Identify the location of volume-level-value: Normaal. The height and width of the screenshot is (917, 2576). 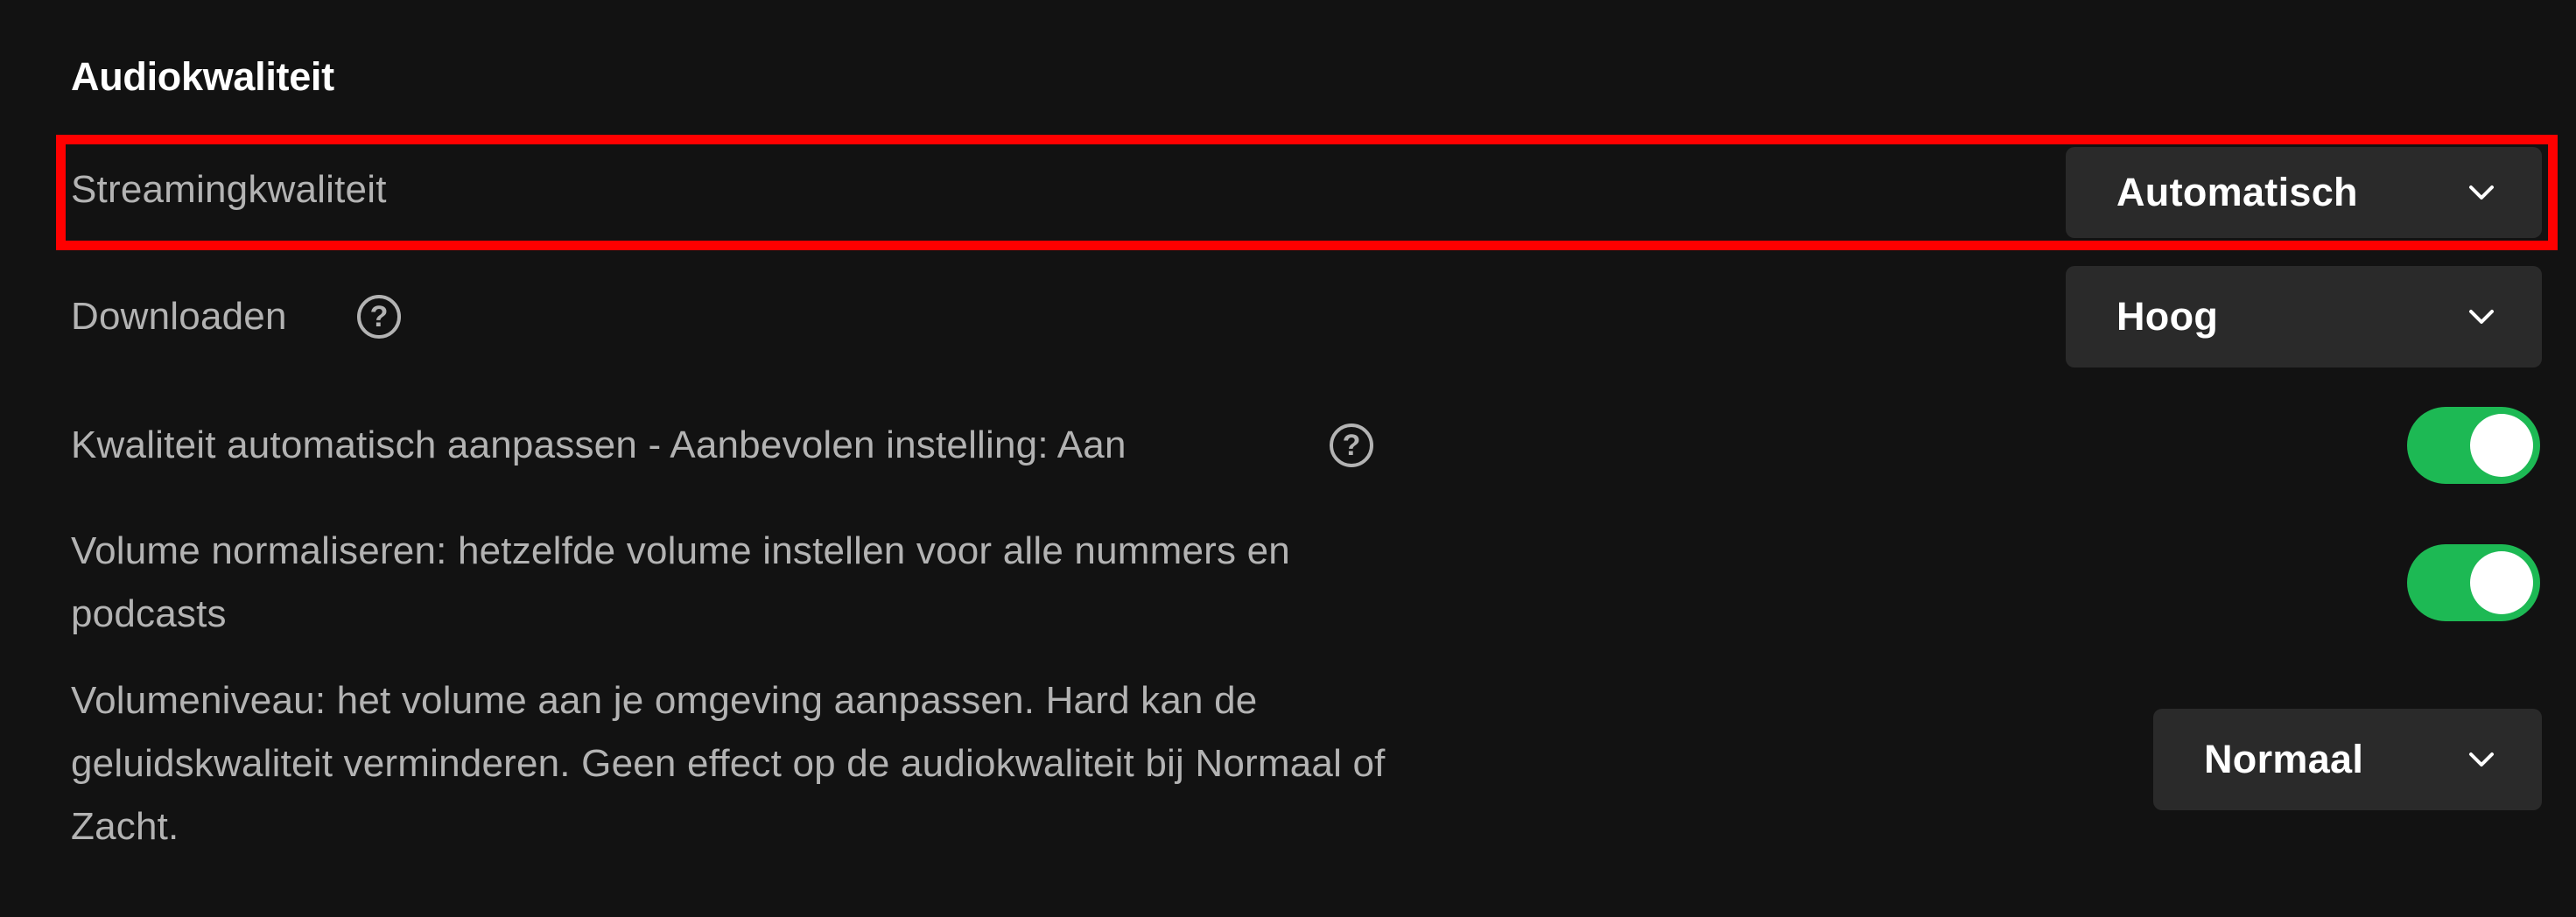
(2284, 759).